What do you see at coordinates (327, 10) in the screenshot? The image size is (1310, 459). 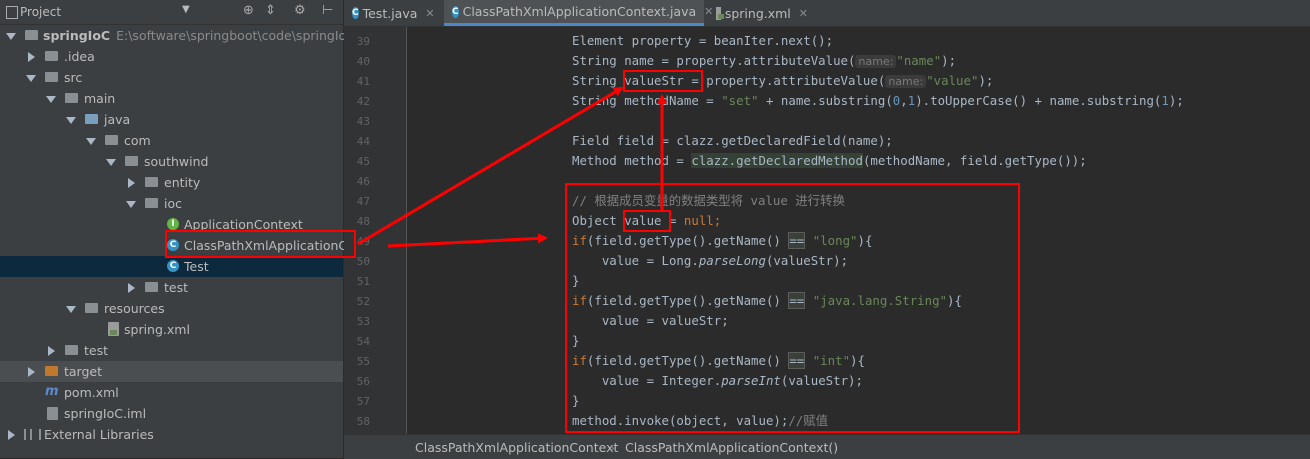 I see `hide-icon: ⊢` at bounding box center [327, 10].